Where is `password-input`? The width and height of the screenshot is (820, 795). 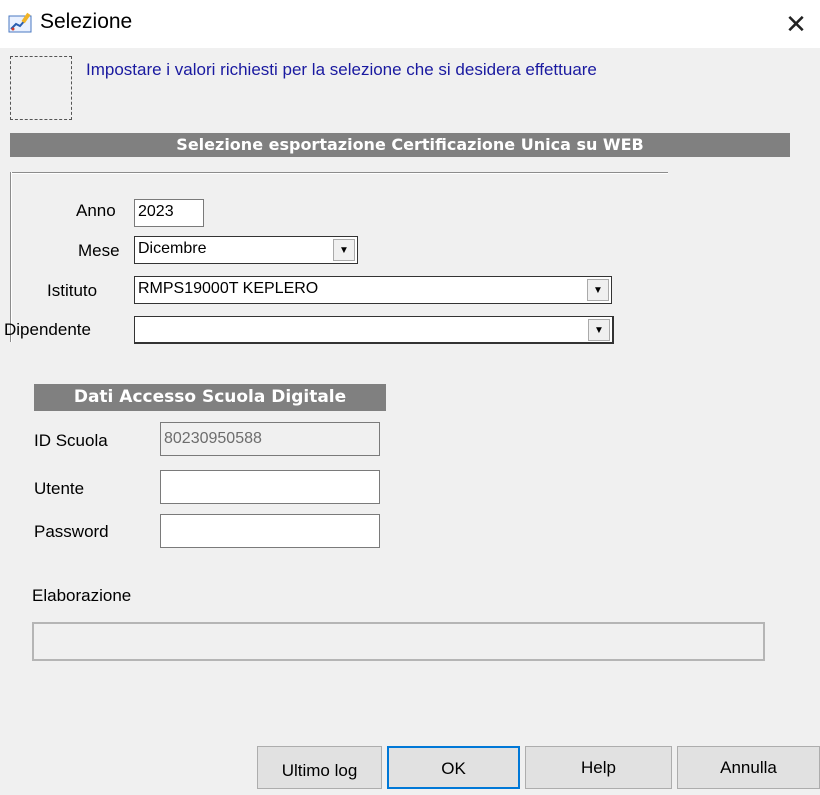 password-input is located at coordinates (270, 531).